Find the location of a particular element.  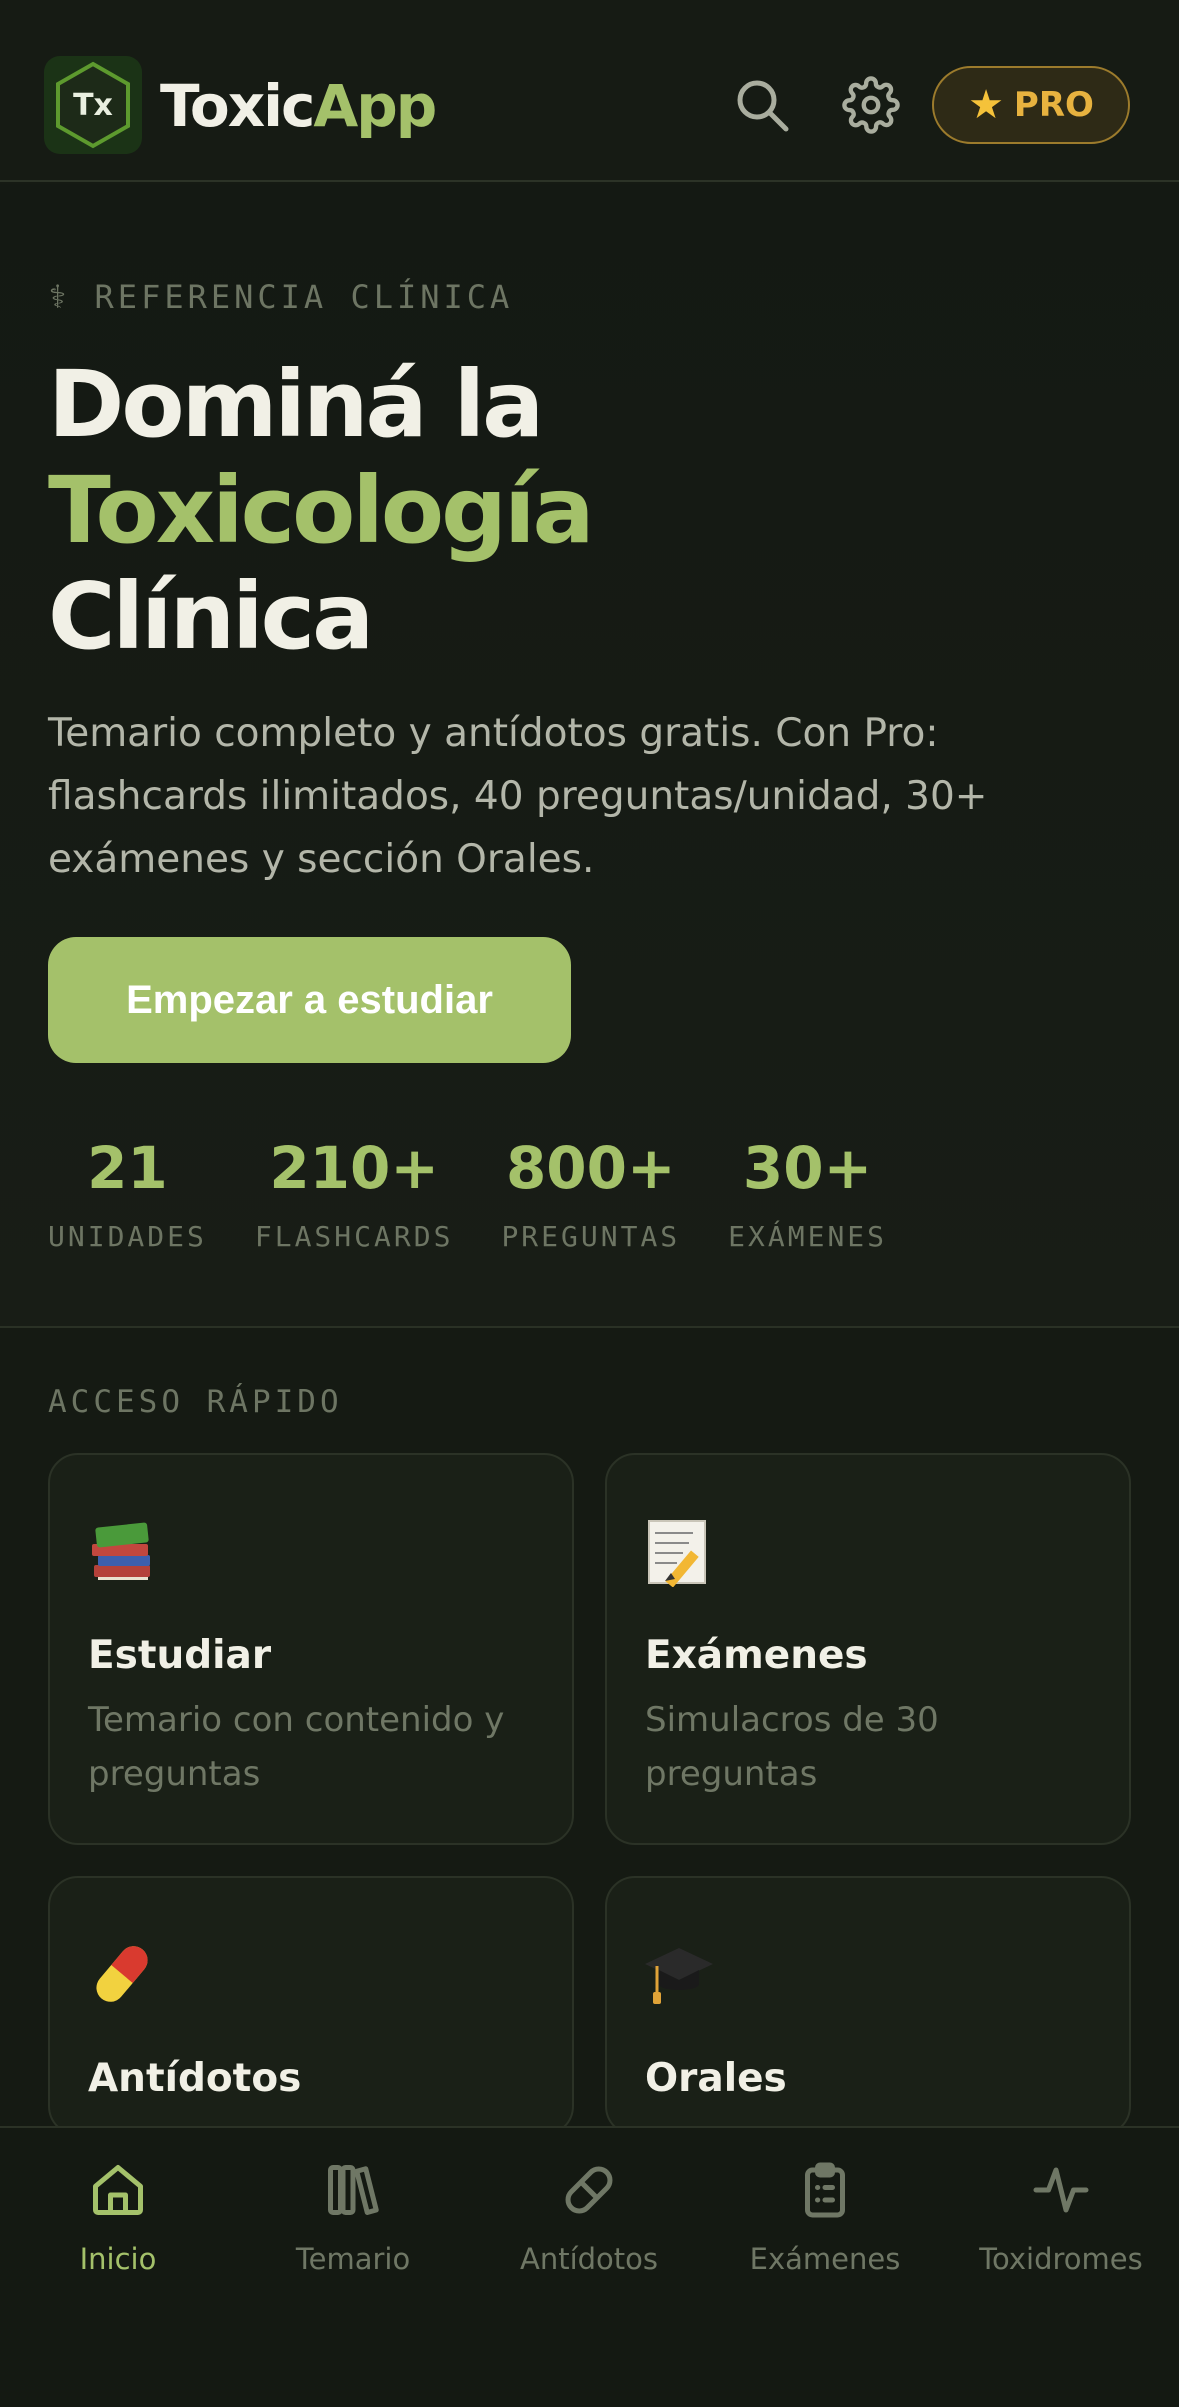

logo-badge-text: Tx is located at coordinates (93, 105).